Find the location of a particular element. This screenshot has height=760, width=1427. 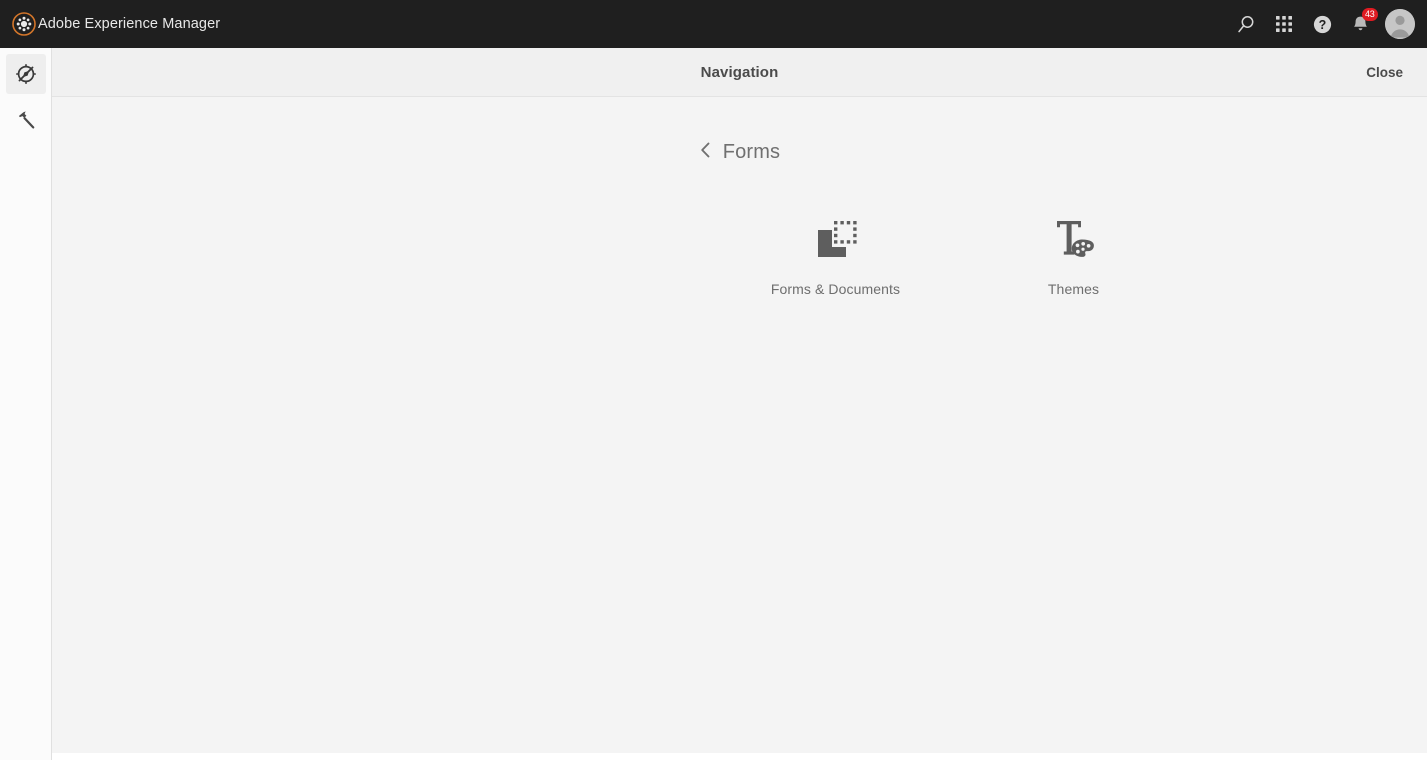

left-rail is located at coordinates (26, 404).